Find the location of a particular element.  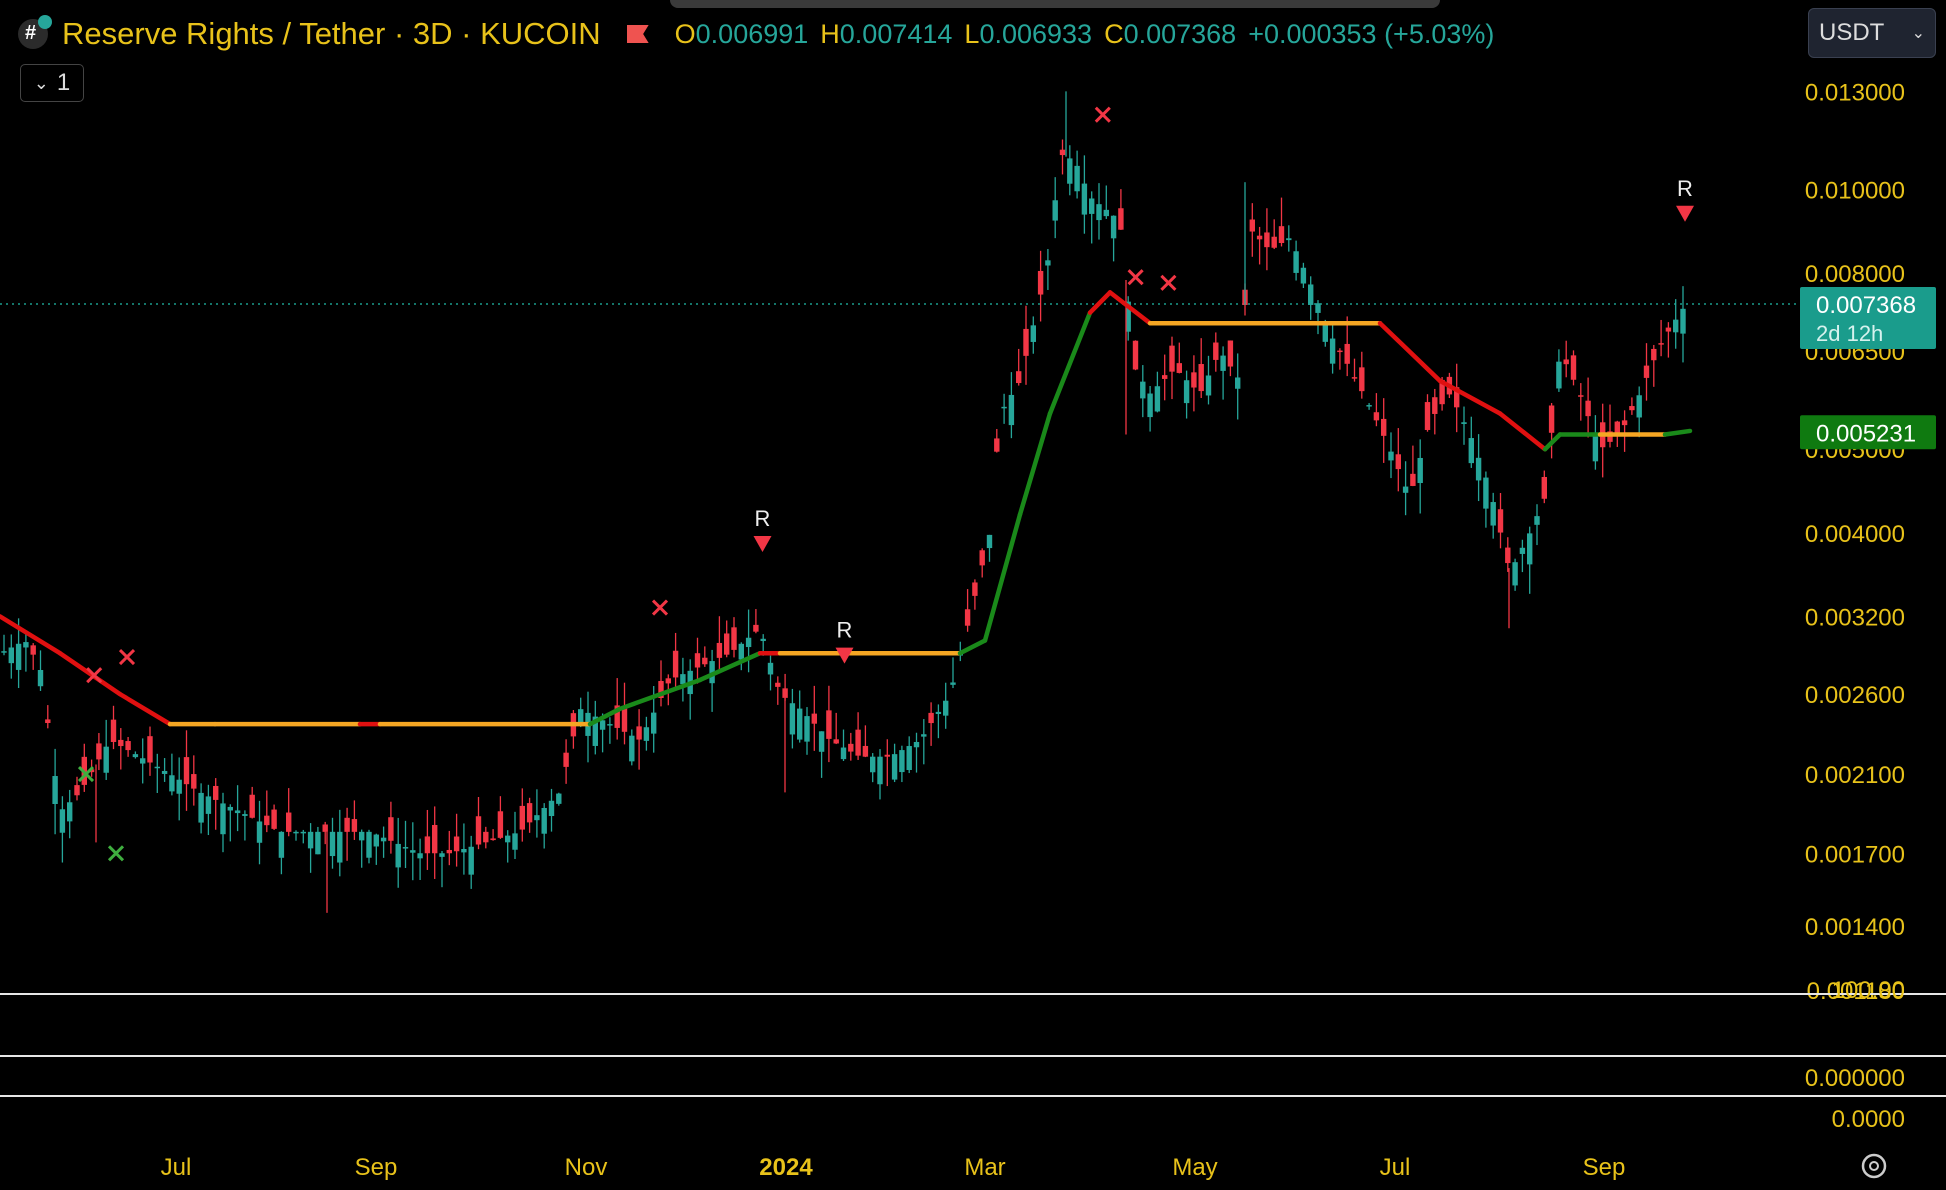

y-tick-label: 0.004000 is located at coordinates (1855, 534).